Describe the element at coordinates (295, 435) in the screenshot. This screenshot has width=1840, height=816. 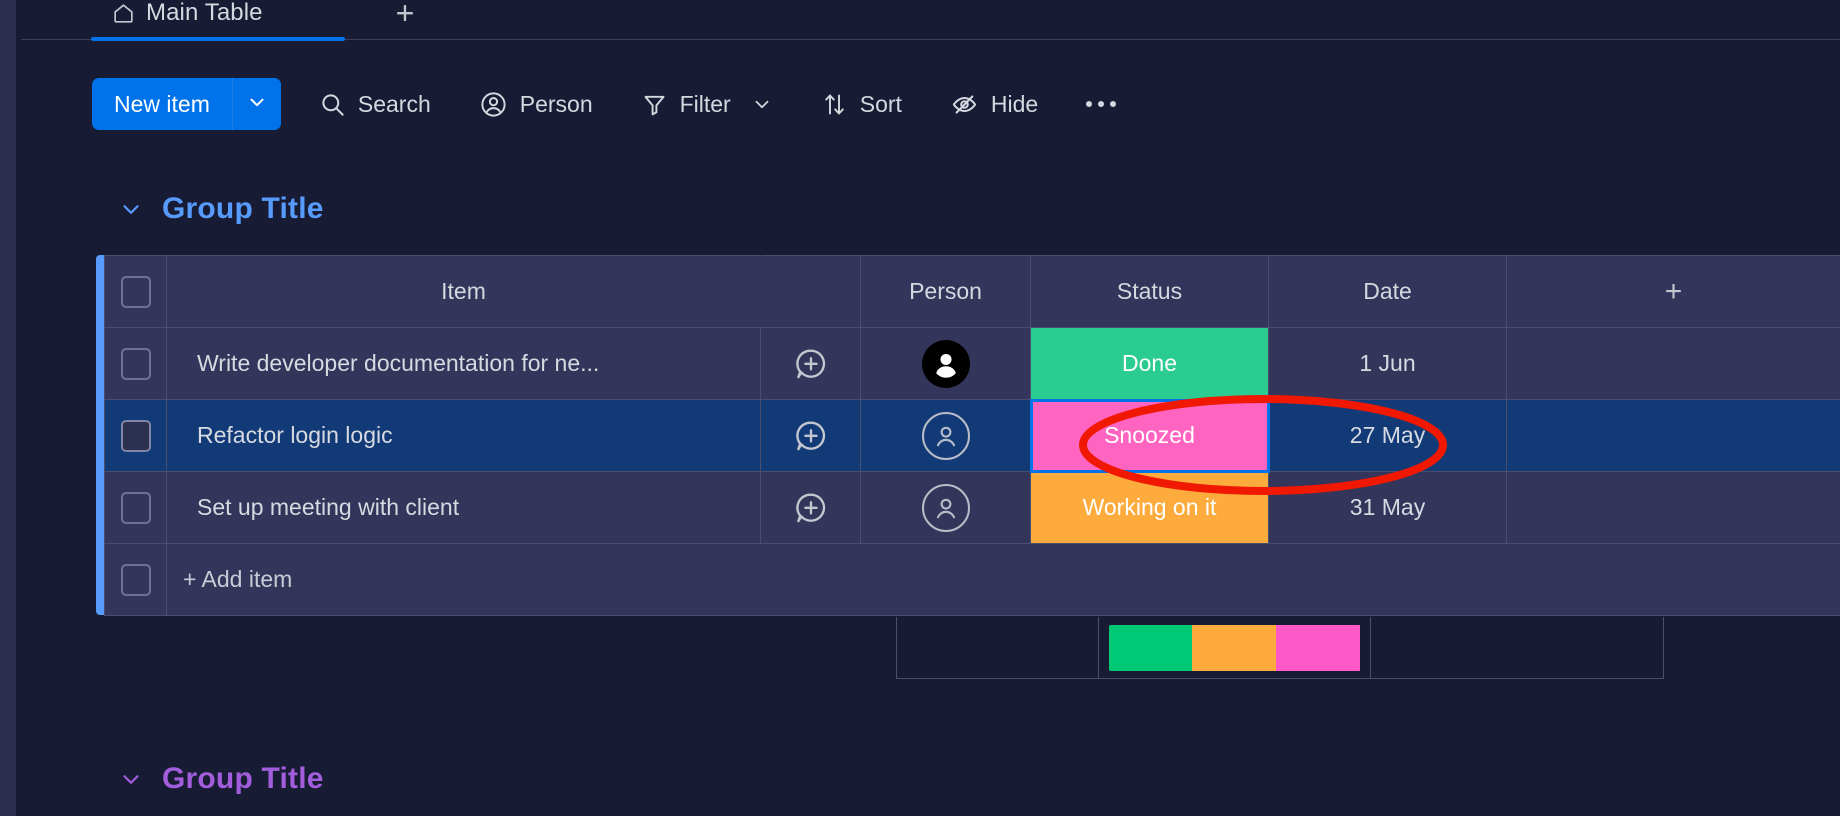
I see `item-name: Refactor login logic` at that location.